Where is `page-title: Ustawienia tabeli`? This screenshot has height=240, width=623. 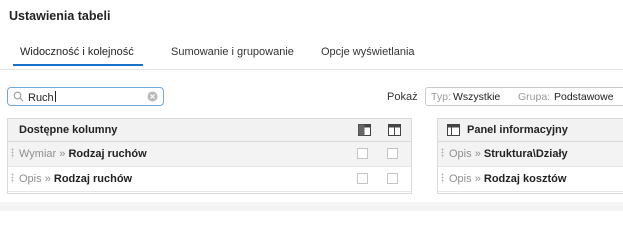 page-title: Ustawienia tabeli is located at coordinates (60, 16).